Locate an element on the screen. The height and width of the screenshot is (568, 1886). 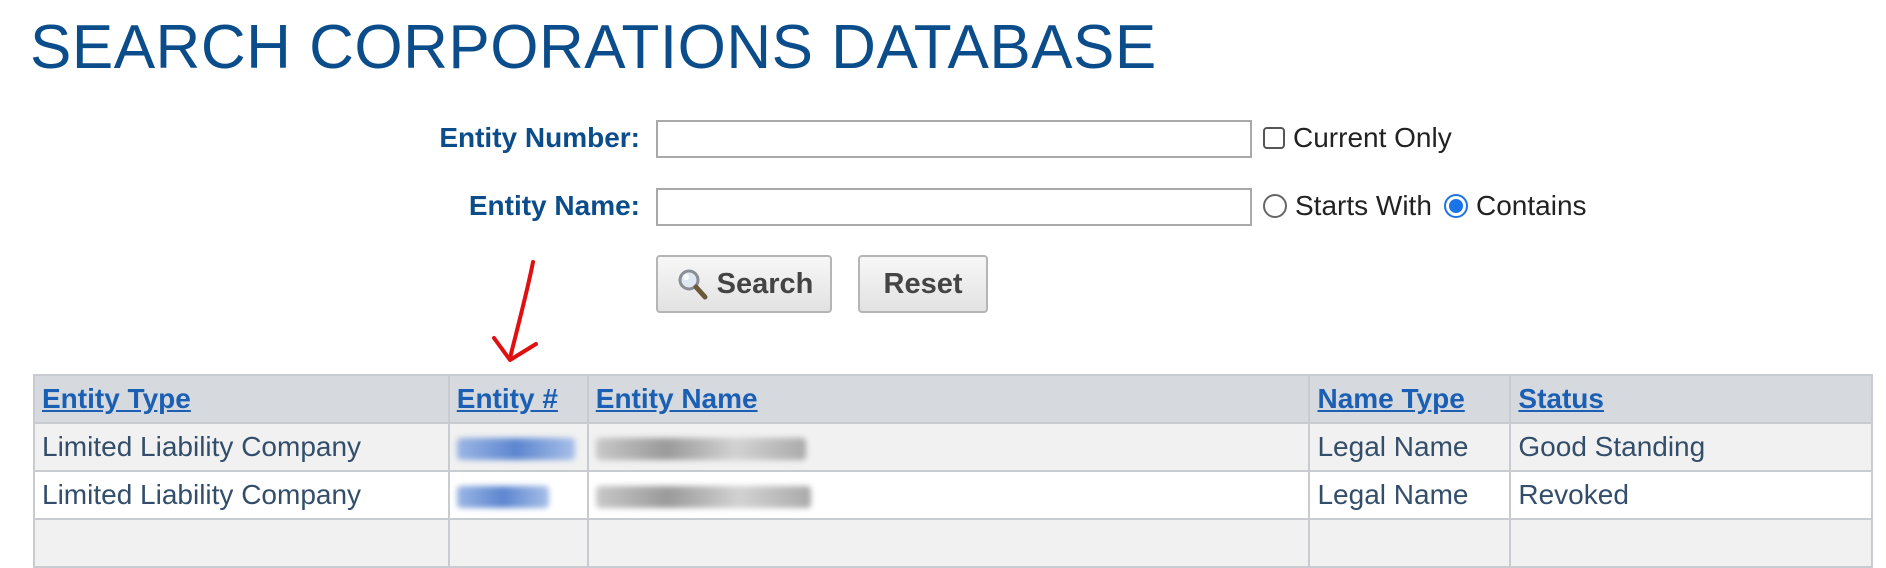
search-button: Search is located at coordinates (744, 284).